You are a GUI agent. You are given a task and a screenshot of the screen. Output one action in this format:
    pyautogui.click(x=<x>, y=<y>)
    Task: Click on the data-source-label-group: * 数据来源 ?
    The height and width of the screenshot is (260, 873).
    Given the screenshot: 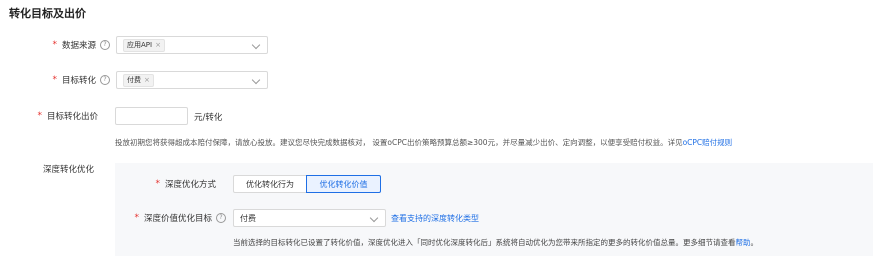 What is the action you would take?
    pyautogui.click(x=70, y=45)
    